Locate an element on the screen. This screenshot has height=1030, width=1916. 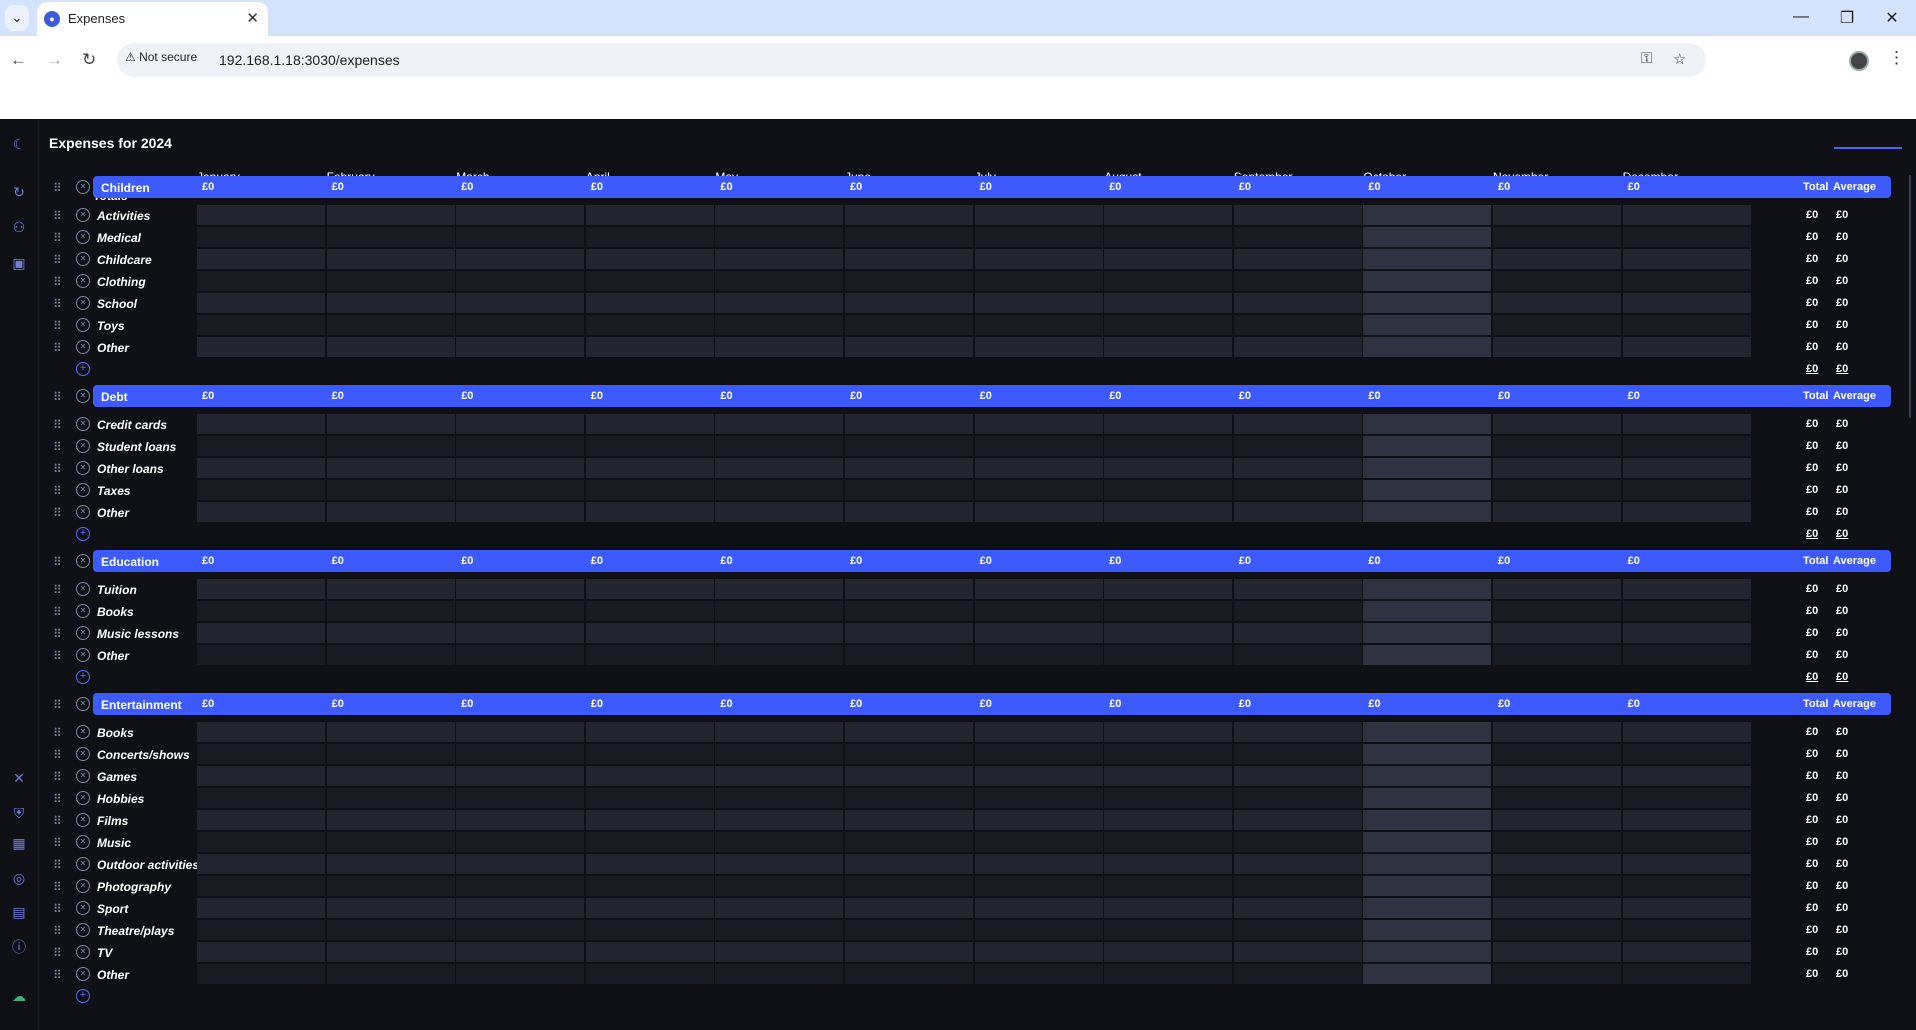
expense-label: Theatre/plays is located at coordinates (135, 931).